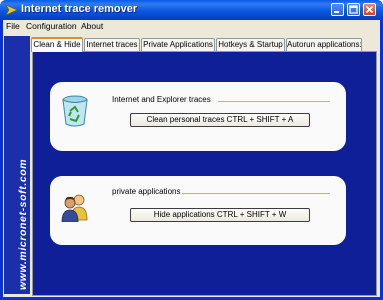 The width and height of the screenshot is (383, 300). Describe the element at coordinates (274, 101) in the screenshot. I see `traces-group-divider` at that location.